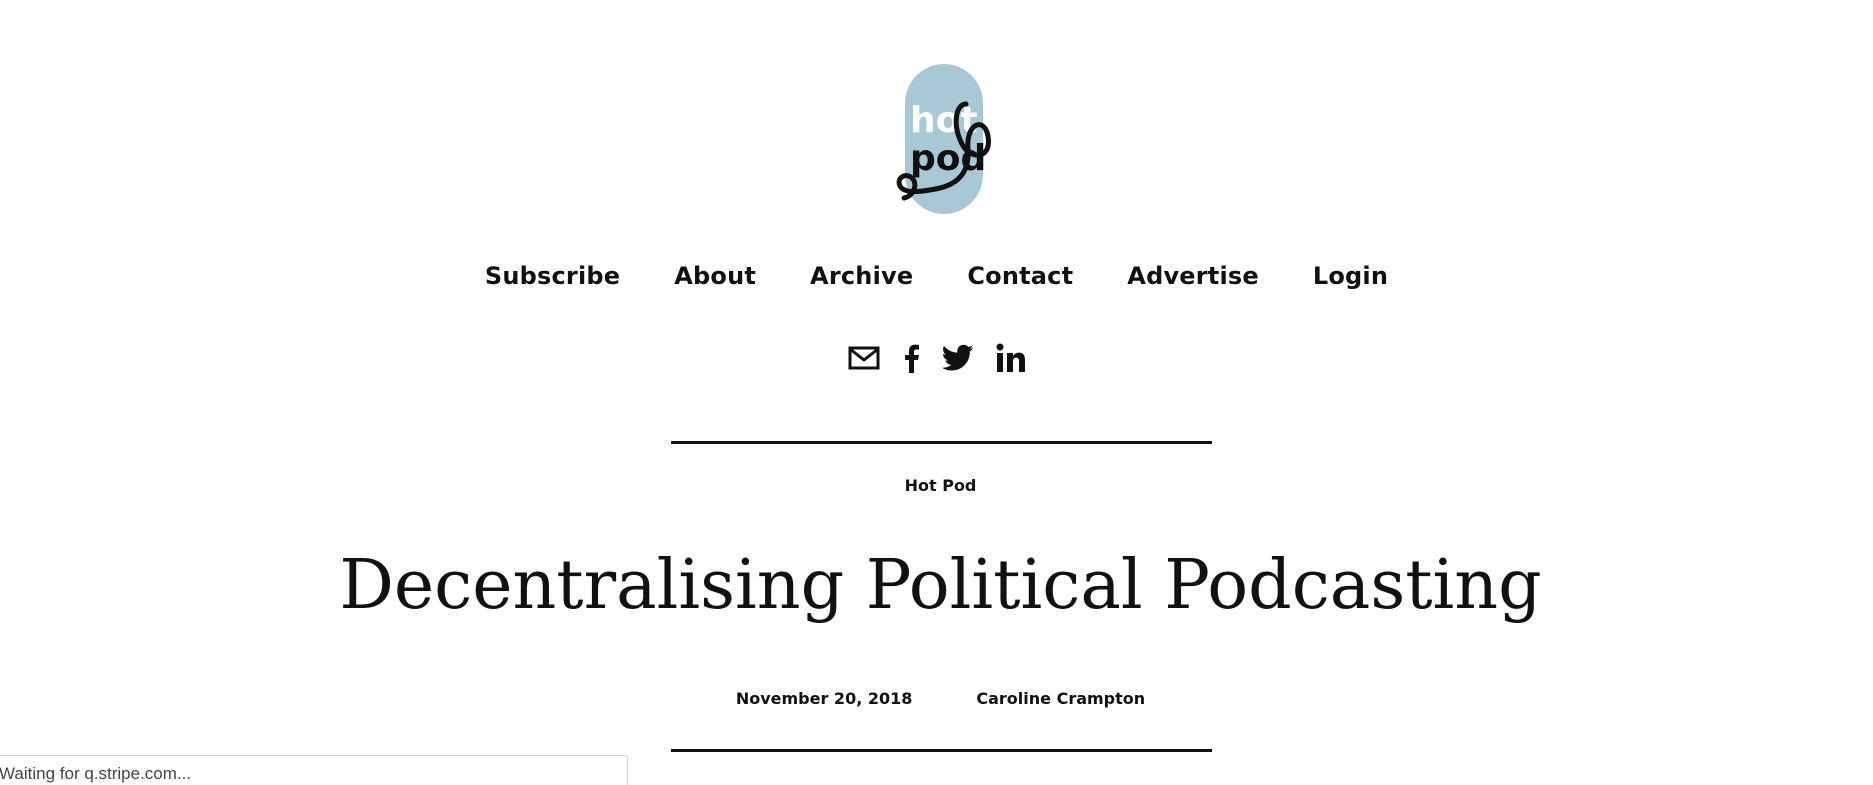 The image size is (1873, 785). I want to click on social-links, so click(936, 358).